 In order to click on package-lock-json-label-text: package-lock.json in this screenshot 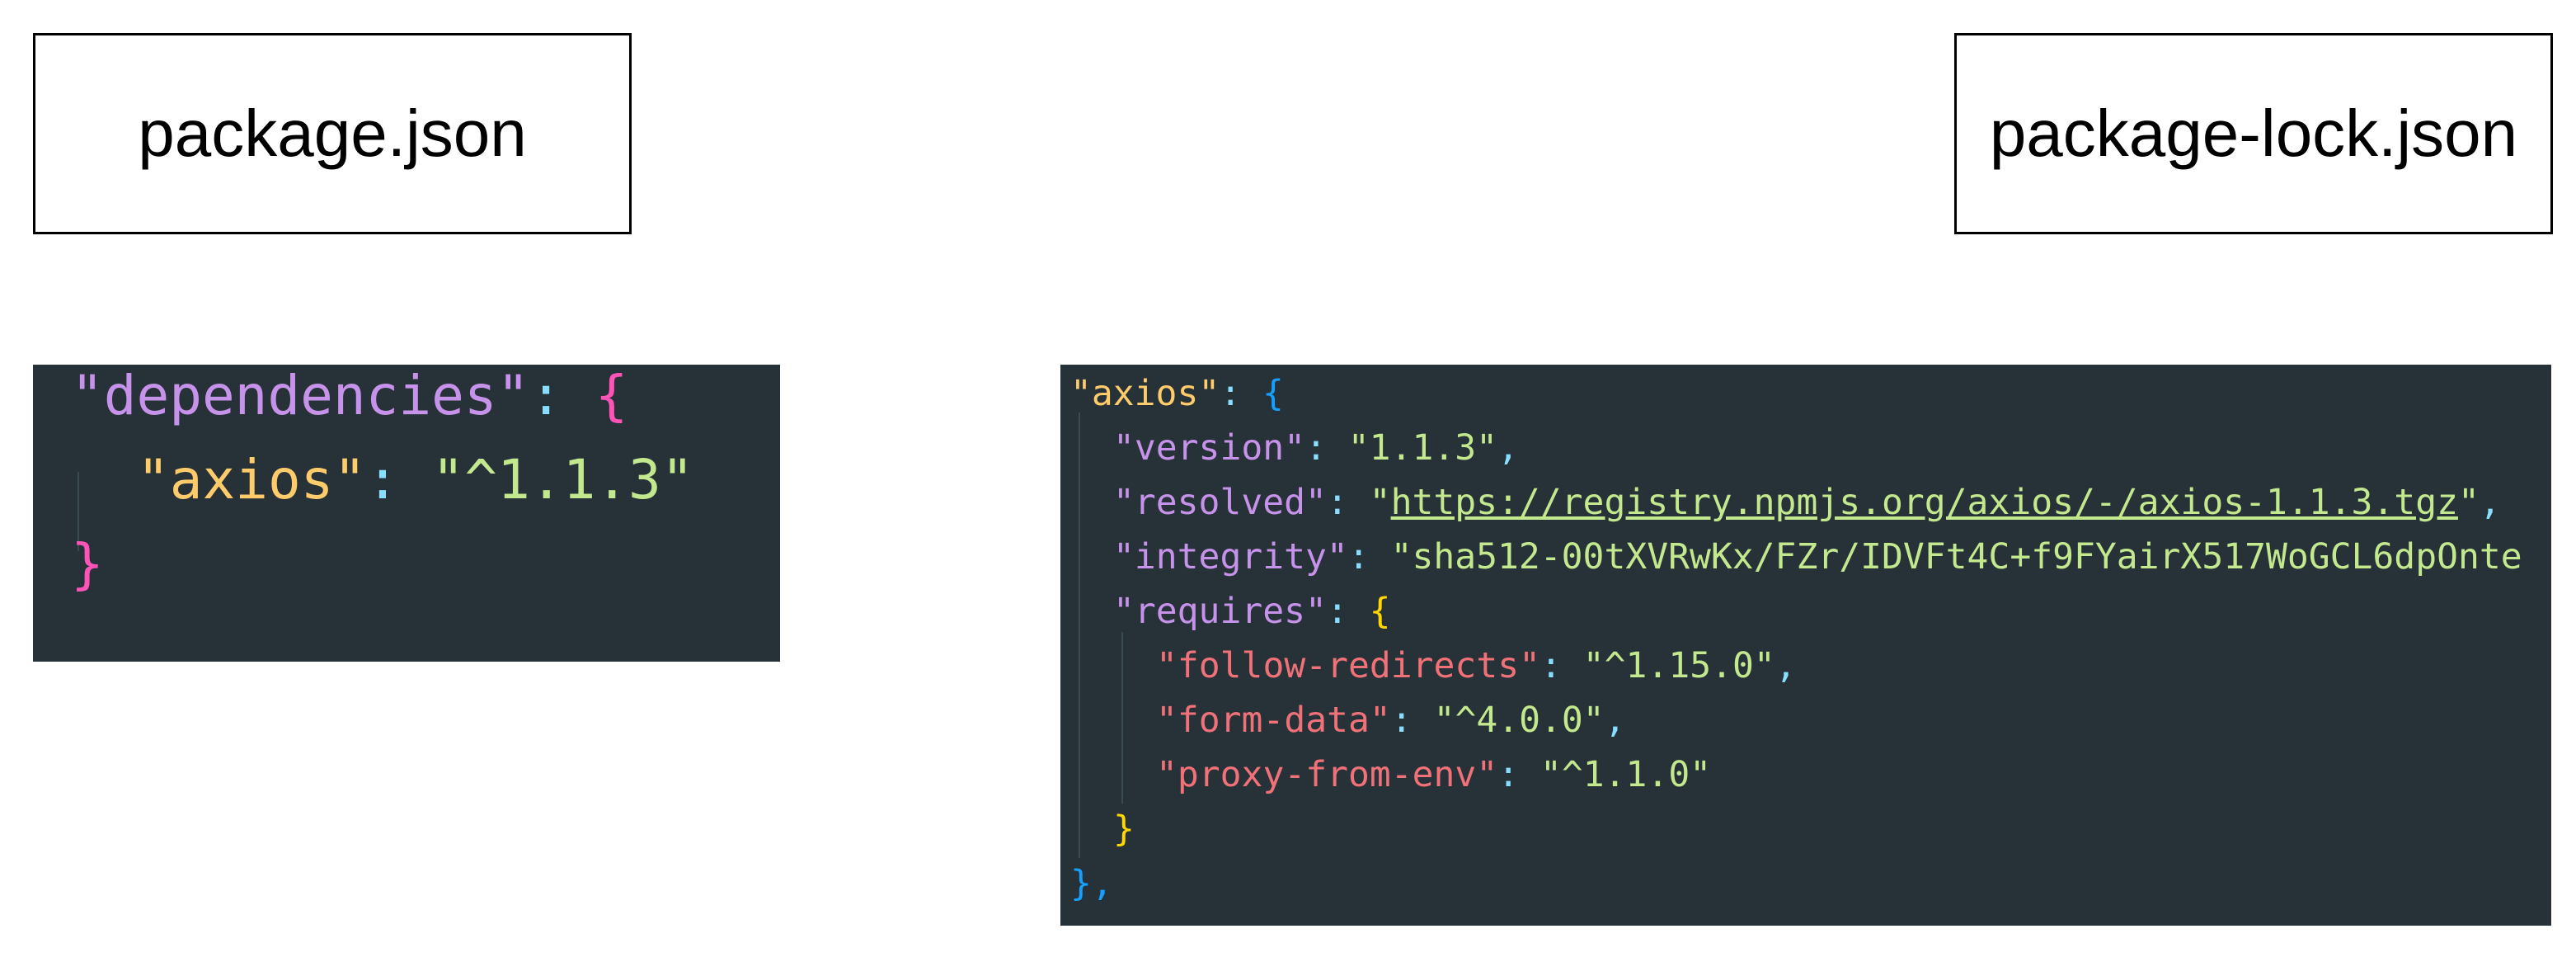, I will do `click(2253, 133)`.